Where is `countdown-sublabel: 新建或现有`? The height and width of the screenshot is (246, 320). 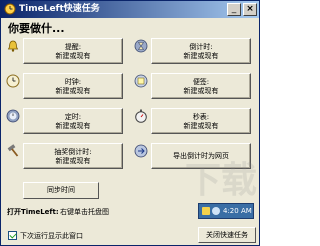
countdown-sublabel: 新建或现有 is located at coordinates (201, 56).